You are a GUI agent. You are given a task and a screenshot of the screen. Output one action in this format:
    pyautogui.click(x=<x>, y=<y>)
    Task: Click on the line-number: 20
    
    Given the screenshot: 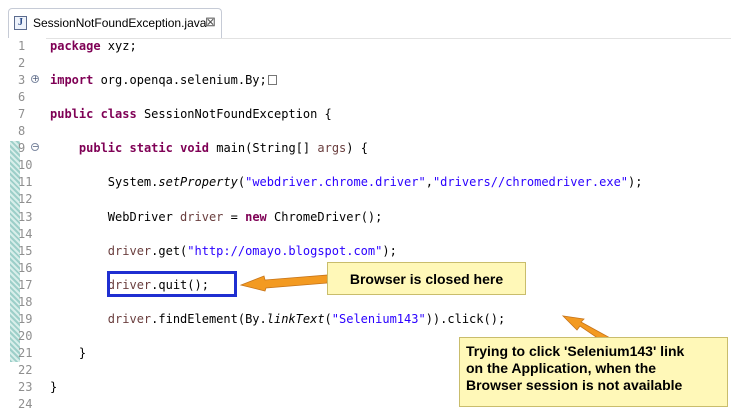 What is the action you would take?
    pyautogui.click(x=25, y=335)
    